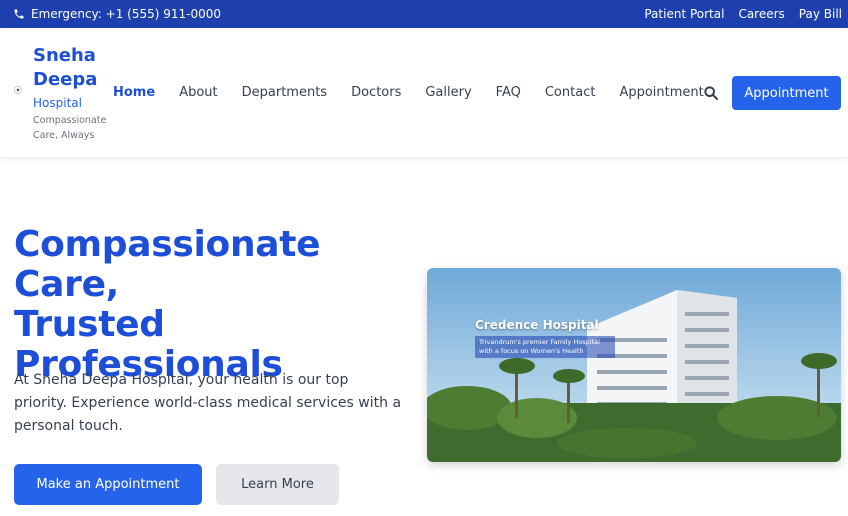 This screenshot has width=848, height=516. I want to click on nav-contact: Contact, so click(570, 92).